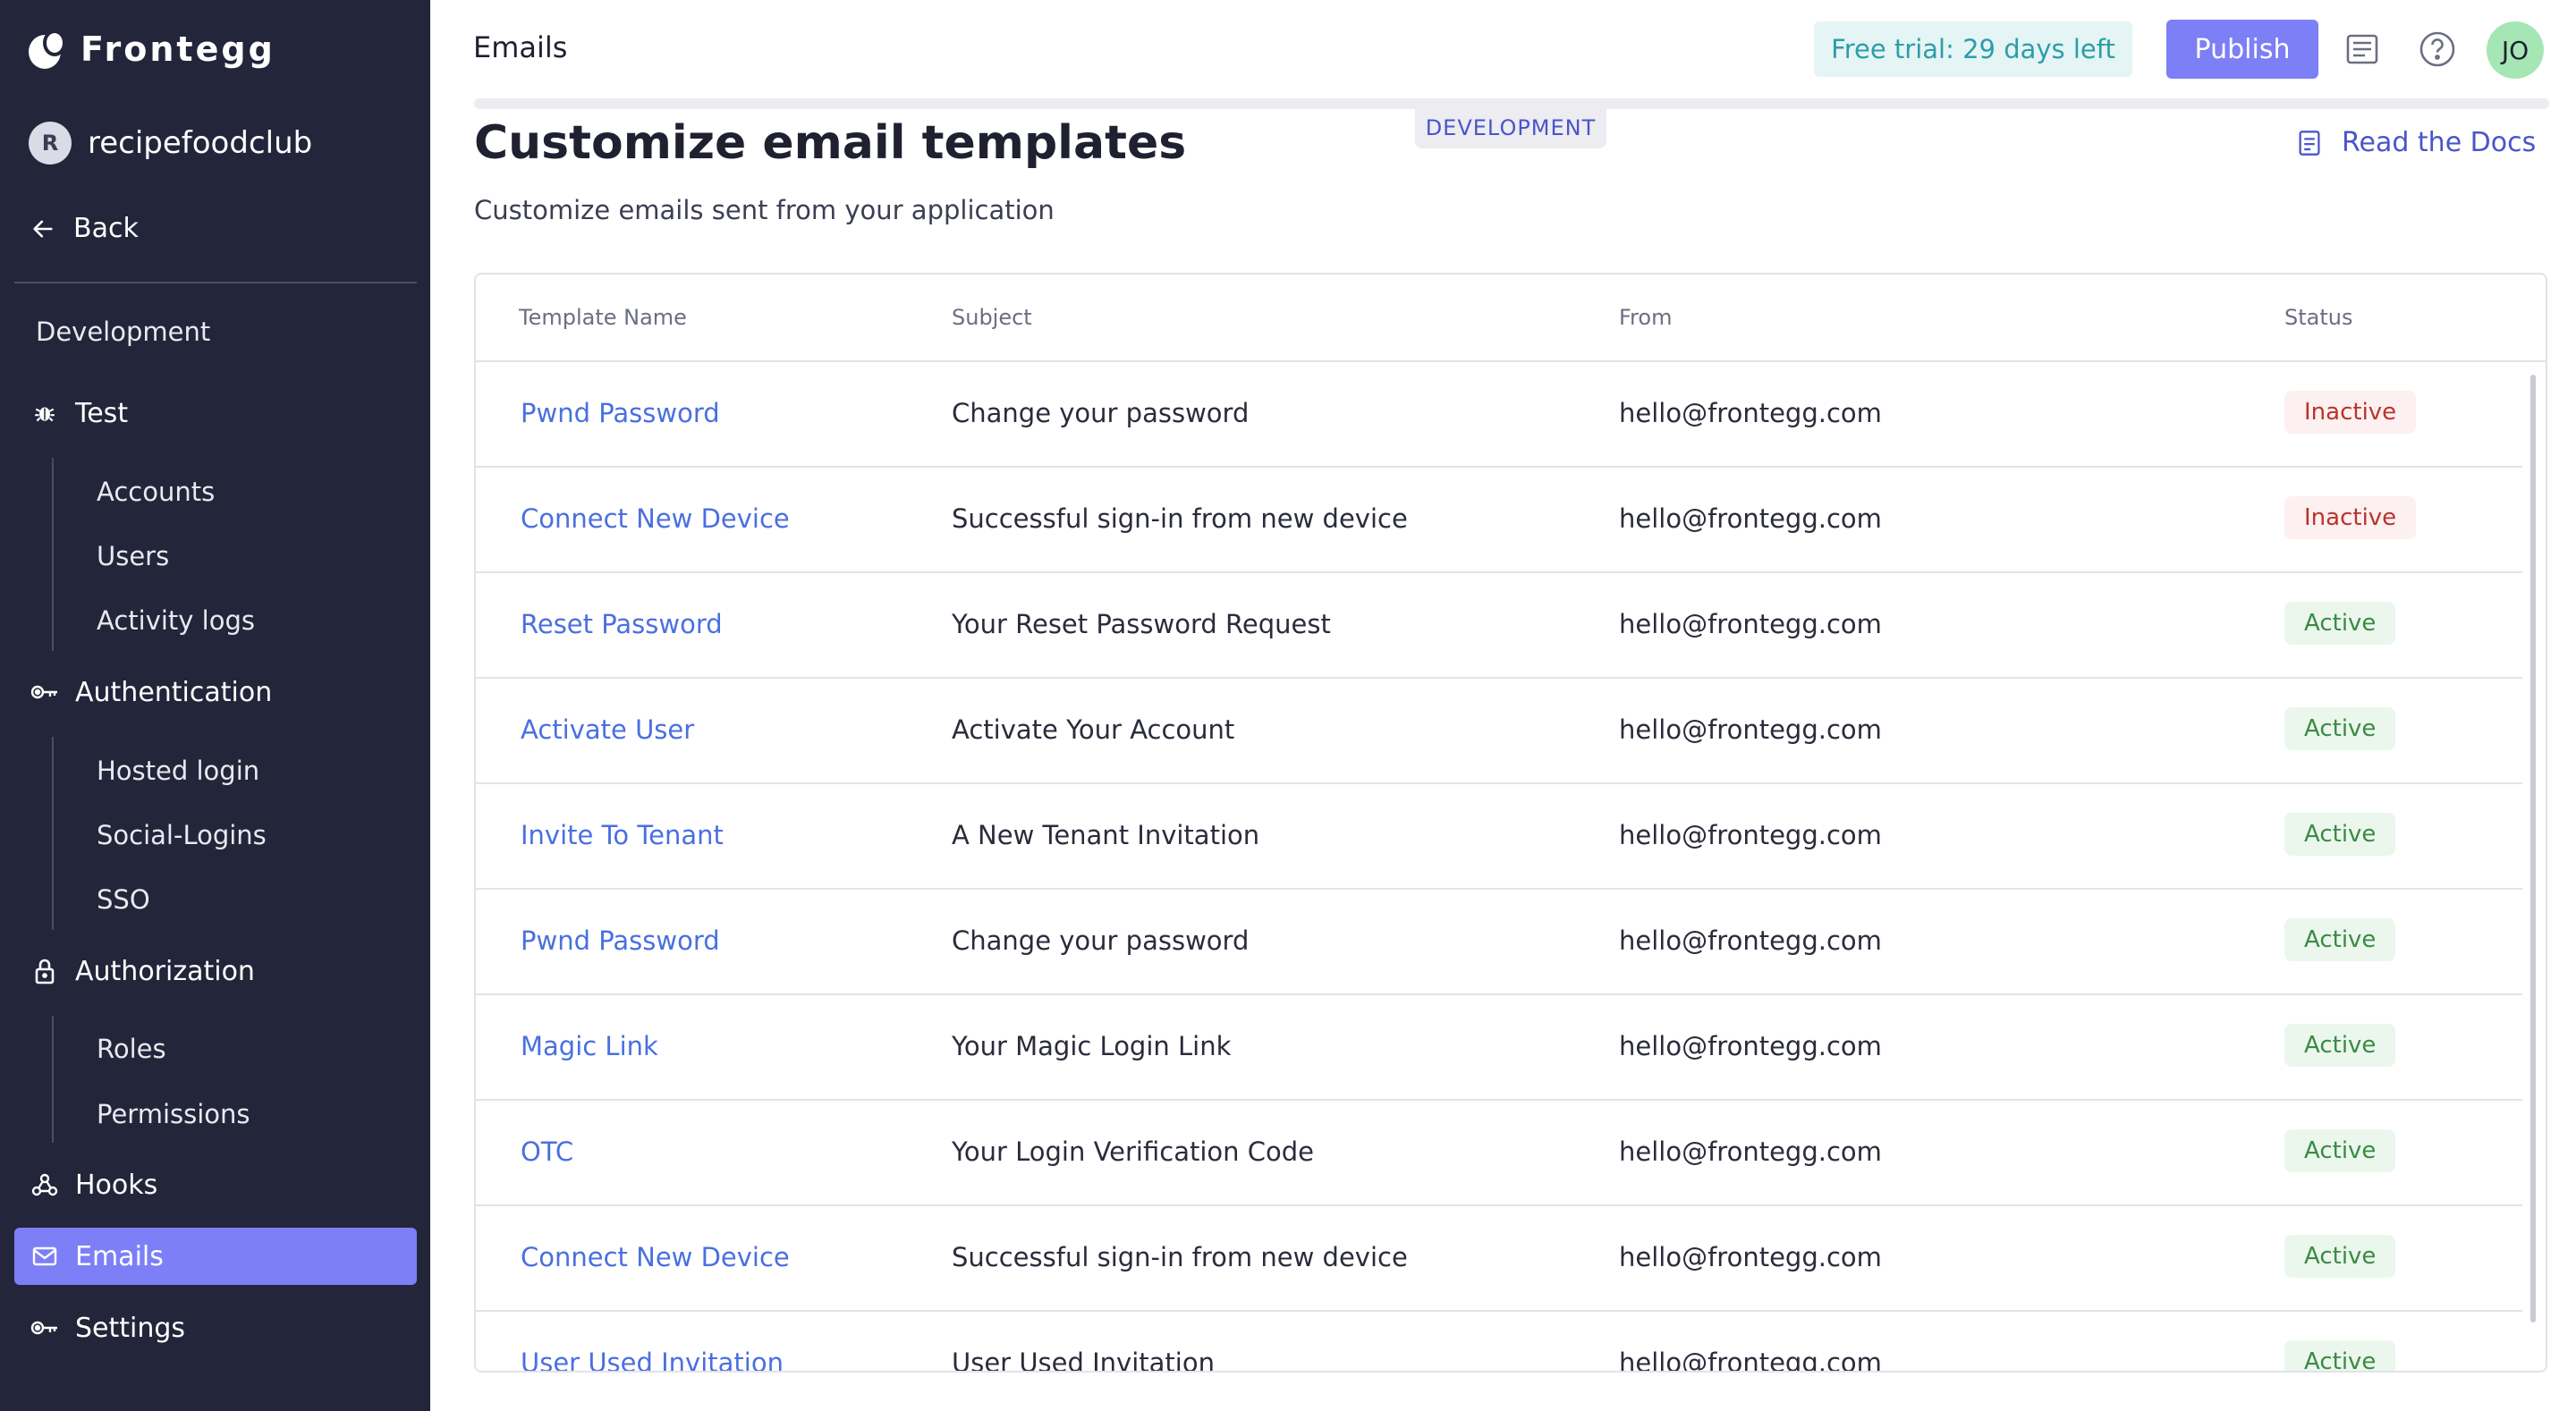  I want to click on sidebar-item-hosted-login: Hosted login, so click(178, 771).